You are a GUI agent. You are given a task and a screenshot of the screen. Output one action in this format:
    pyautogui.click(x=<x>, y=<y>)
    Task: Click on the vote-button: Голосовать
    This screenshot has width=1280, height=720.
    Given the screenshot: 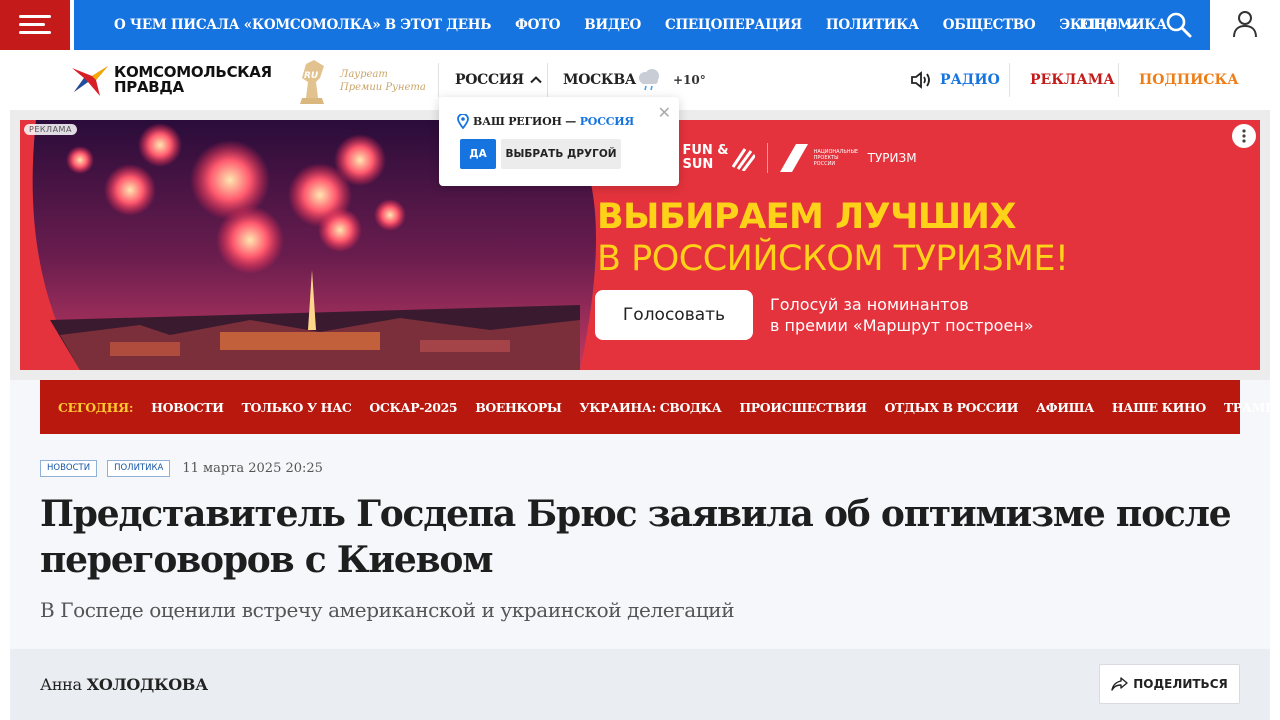 What is the action you would take?
    pyautogui.click(x=674, y=315)
    